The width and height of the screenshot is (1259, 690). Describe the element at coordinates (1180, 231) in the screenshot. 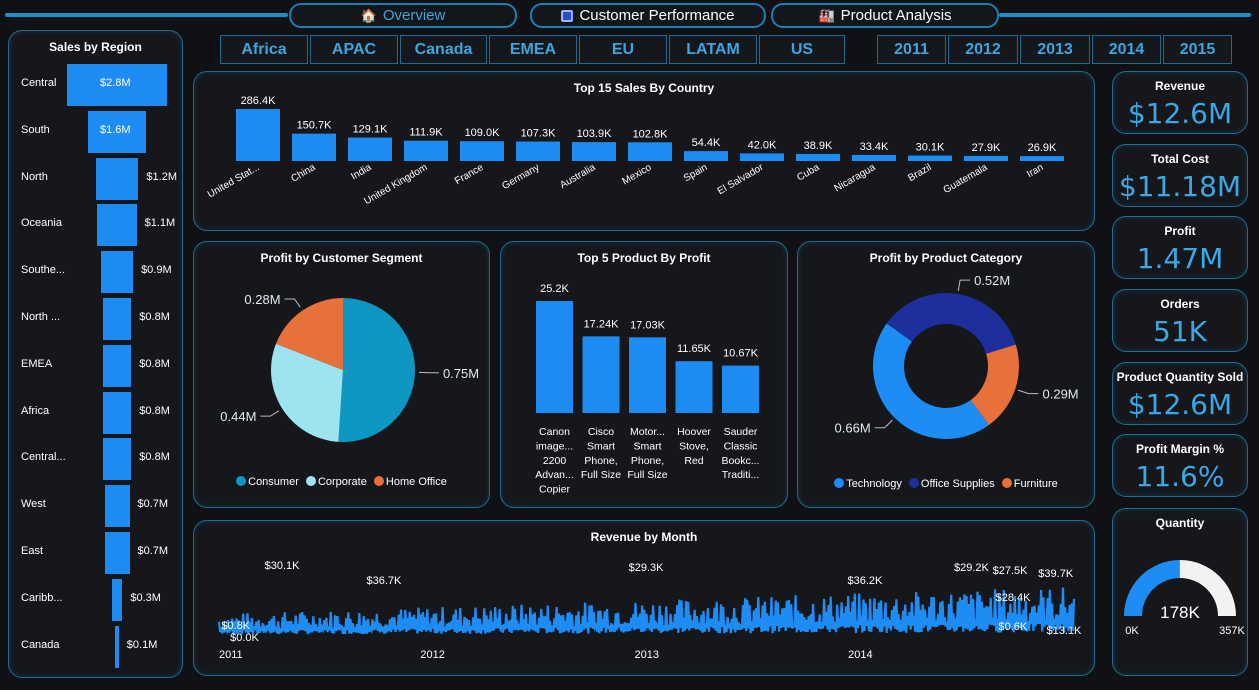

I see `kpi-profit-title: Profit` at that location.